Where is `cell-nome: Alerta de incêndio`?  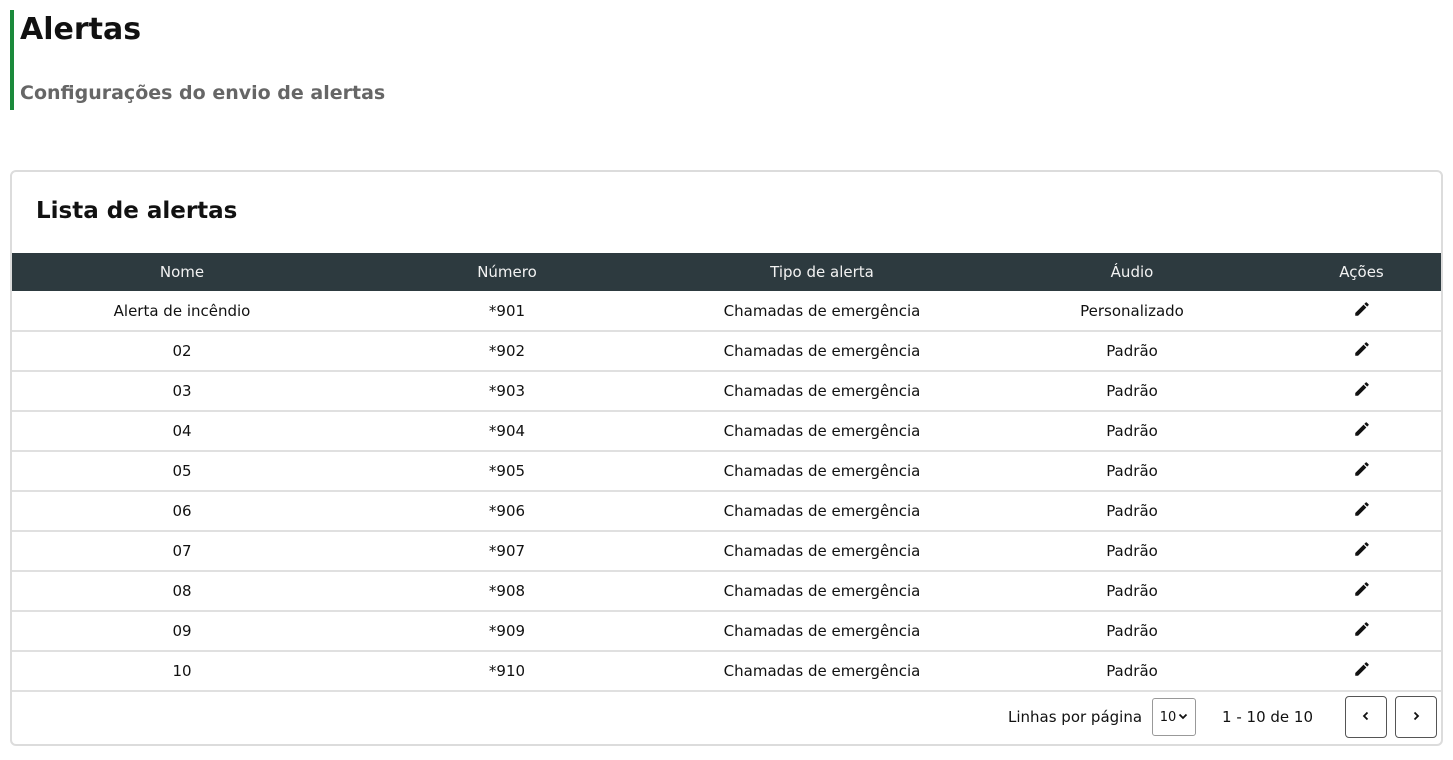
cell-nome: Alerta de incêndio is located at coordinates (182, 310).